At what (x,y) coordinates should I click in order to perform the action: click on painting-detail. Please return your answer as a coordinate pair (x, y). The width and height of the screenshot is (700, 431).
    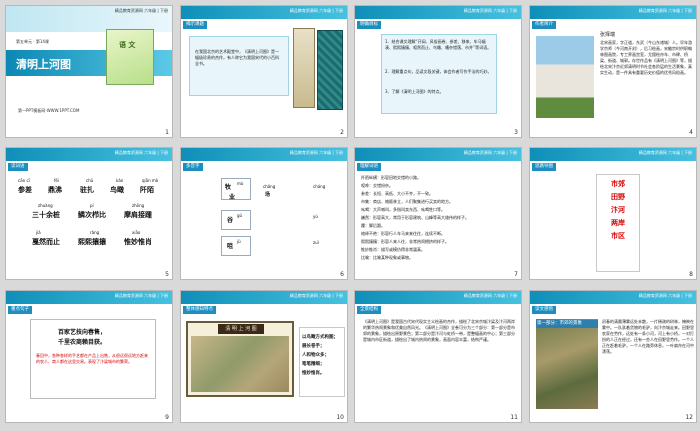
    Looking at the image, I should click on (240, 364).